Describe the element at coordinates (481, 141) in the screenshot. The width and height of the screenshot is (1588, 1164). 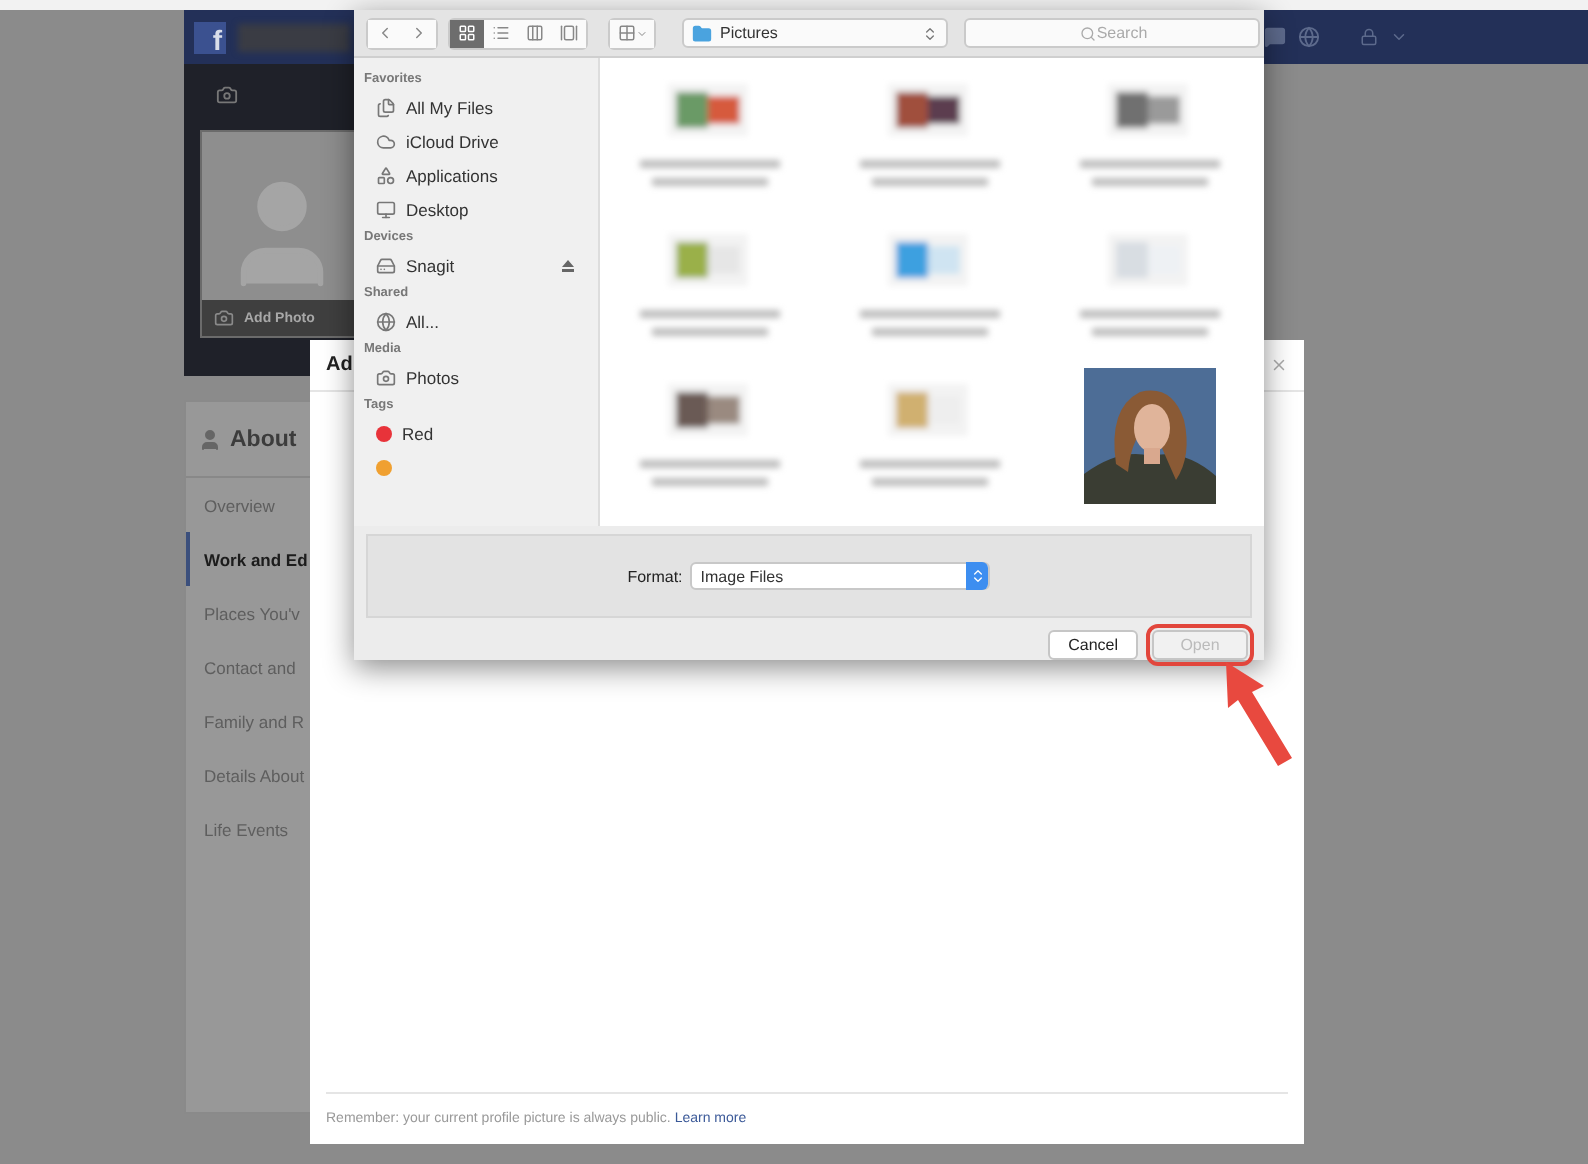
I see `sidebar-item: iCloud Drive` at that location.